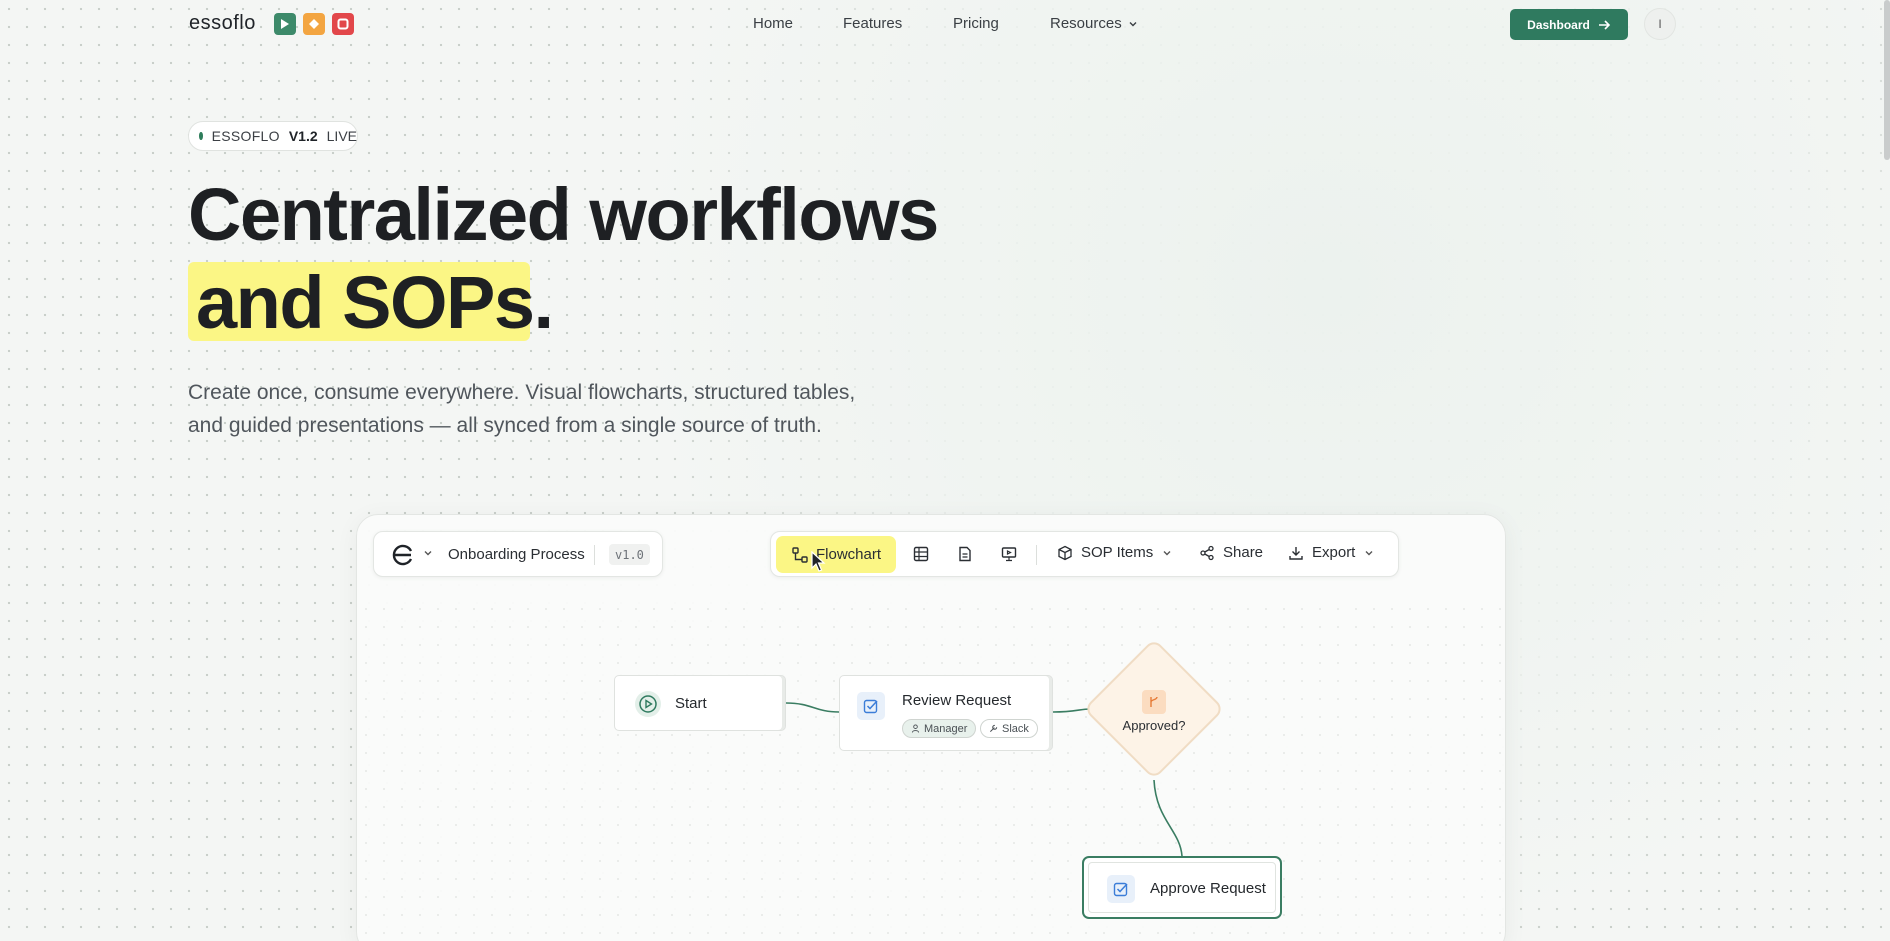 This screenshot has height=941, width=1890. What do you see at coordinates (812, 707) in the screenshot?
I see `edge-start-review` at bounding box center [812, 707].